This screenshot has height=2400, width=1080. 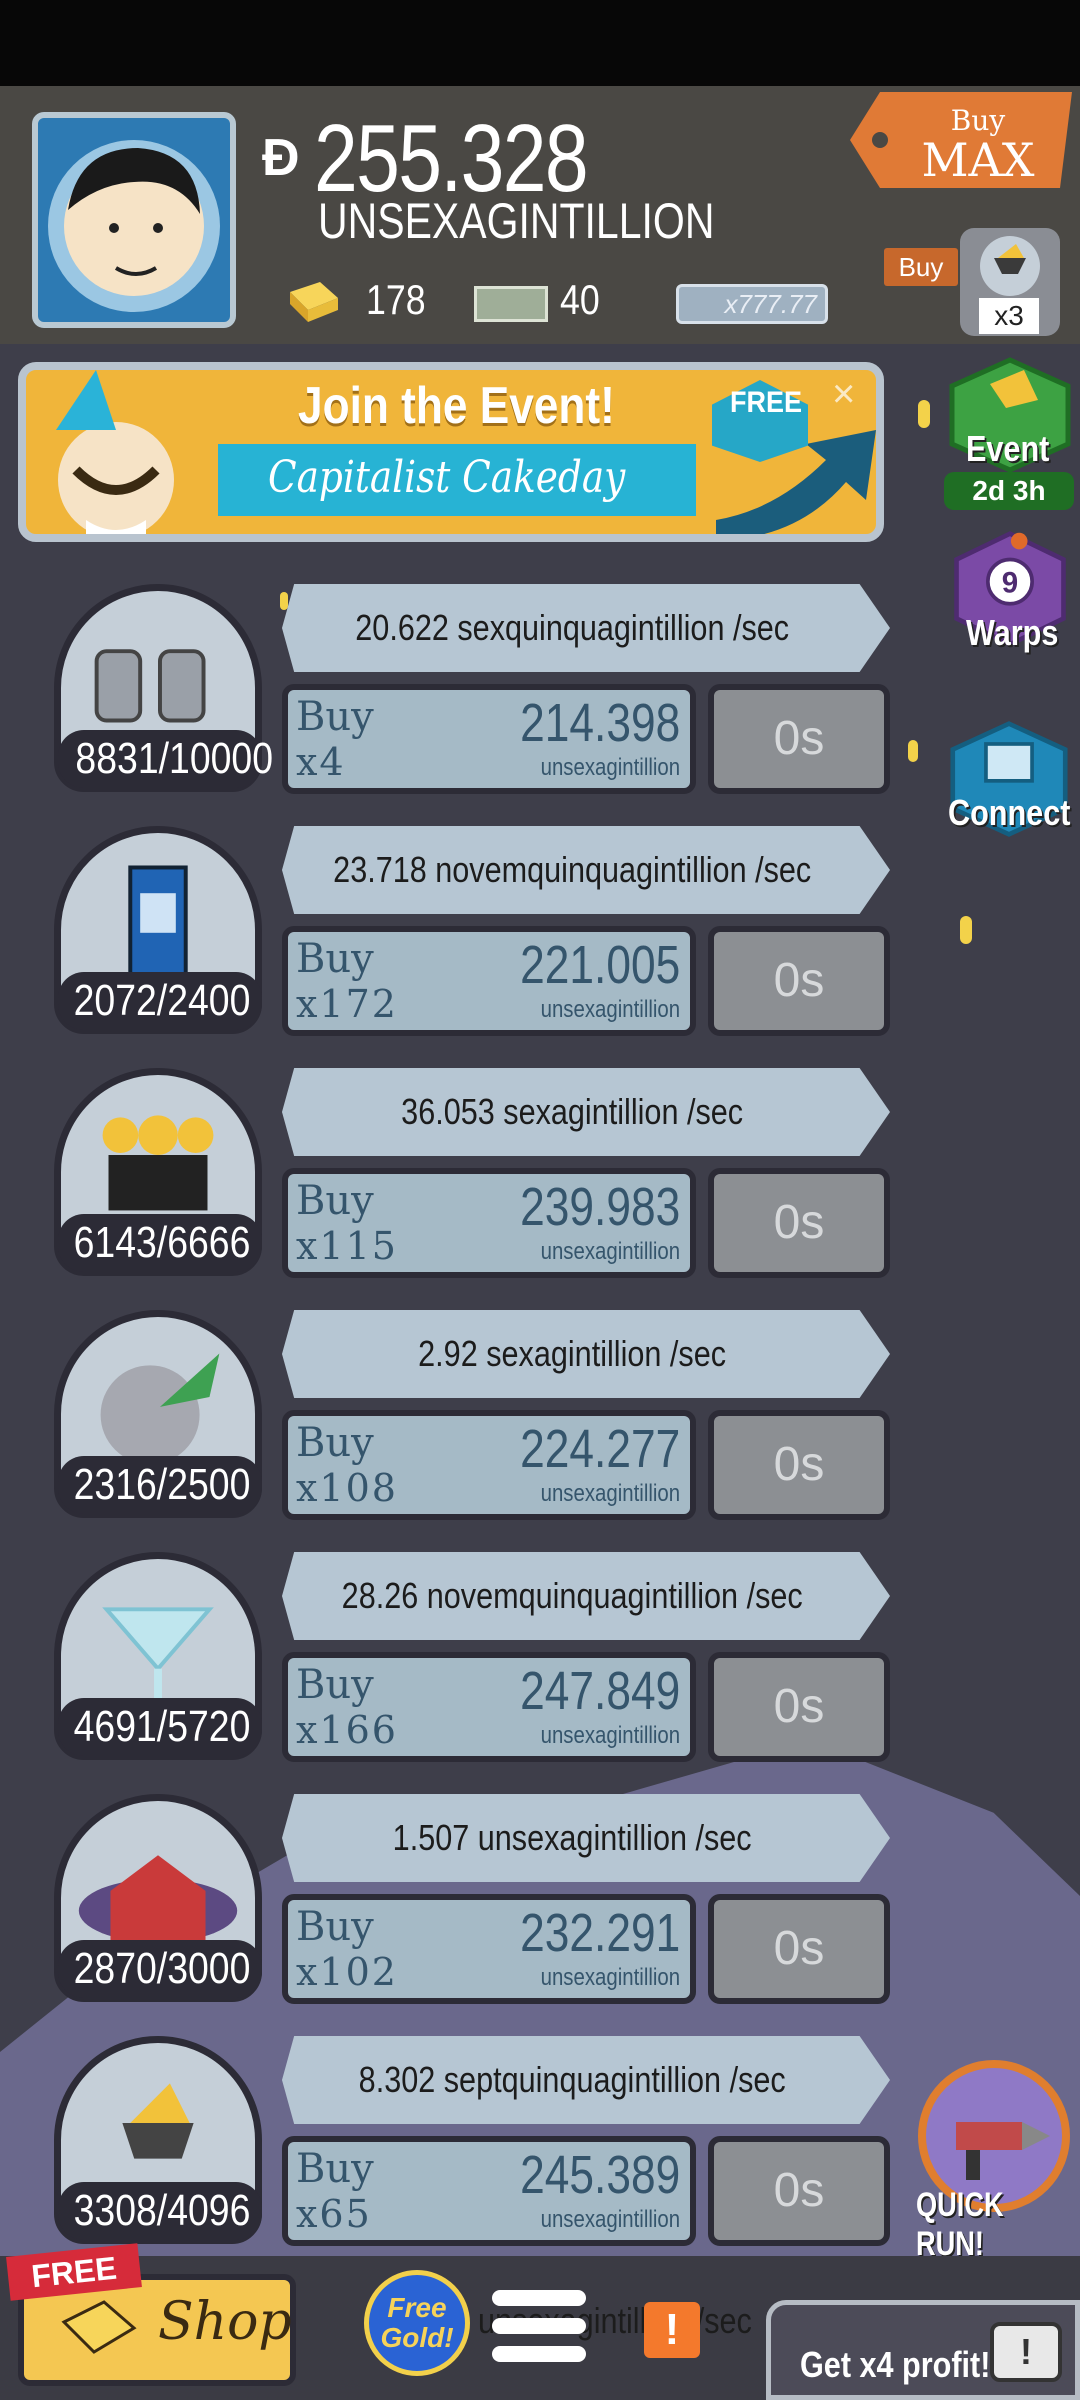 I want to click on buy-multiplier: x166, so click(x=347, y=1730).